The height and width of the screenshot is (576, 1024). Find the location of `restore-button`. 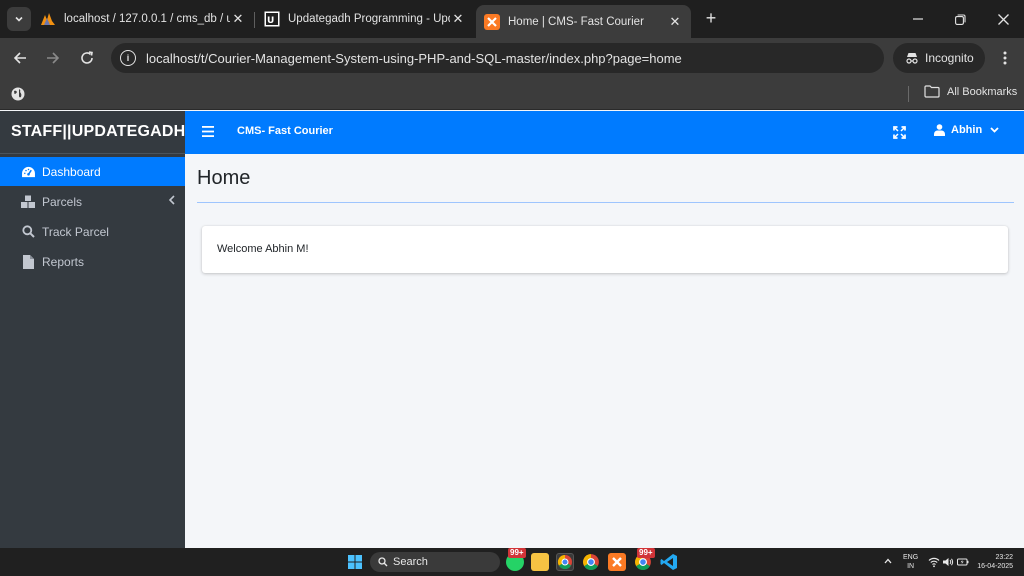

restore-button is located at coordinates (960, 19).